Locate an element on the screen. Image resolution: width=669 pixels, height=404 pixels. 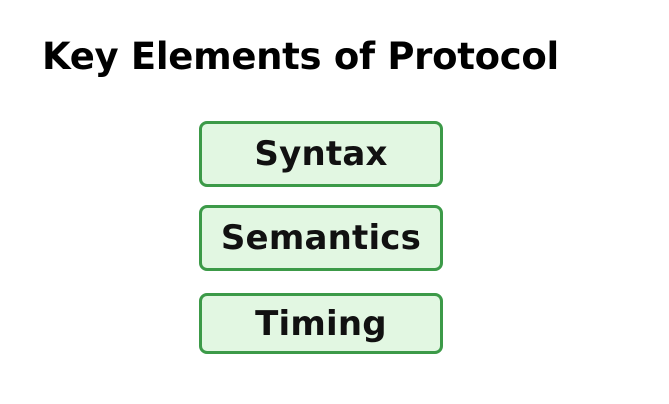
element-label-syntax: Syntax is located at coordinates (321, 154).